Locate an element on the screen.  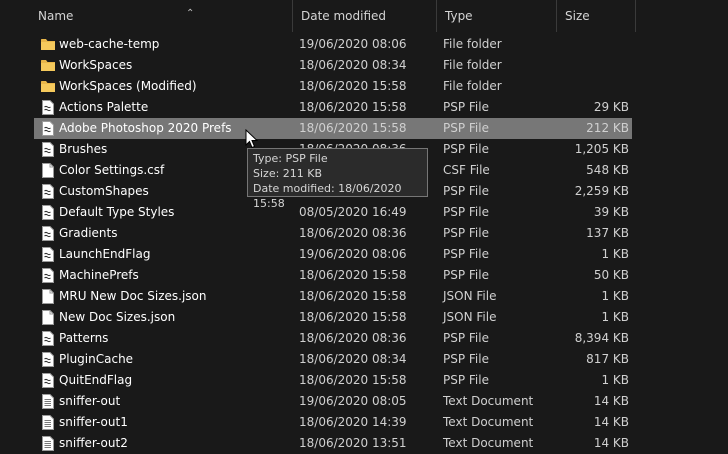
file-row: Gradients 18/06/2020 08:36 PSP File 137 KB is located at coordinates (364, 233).